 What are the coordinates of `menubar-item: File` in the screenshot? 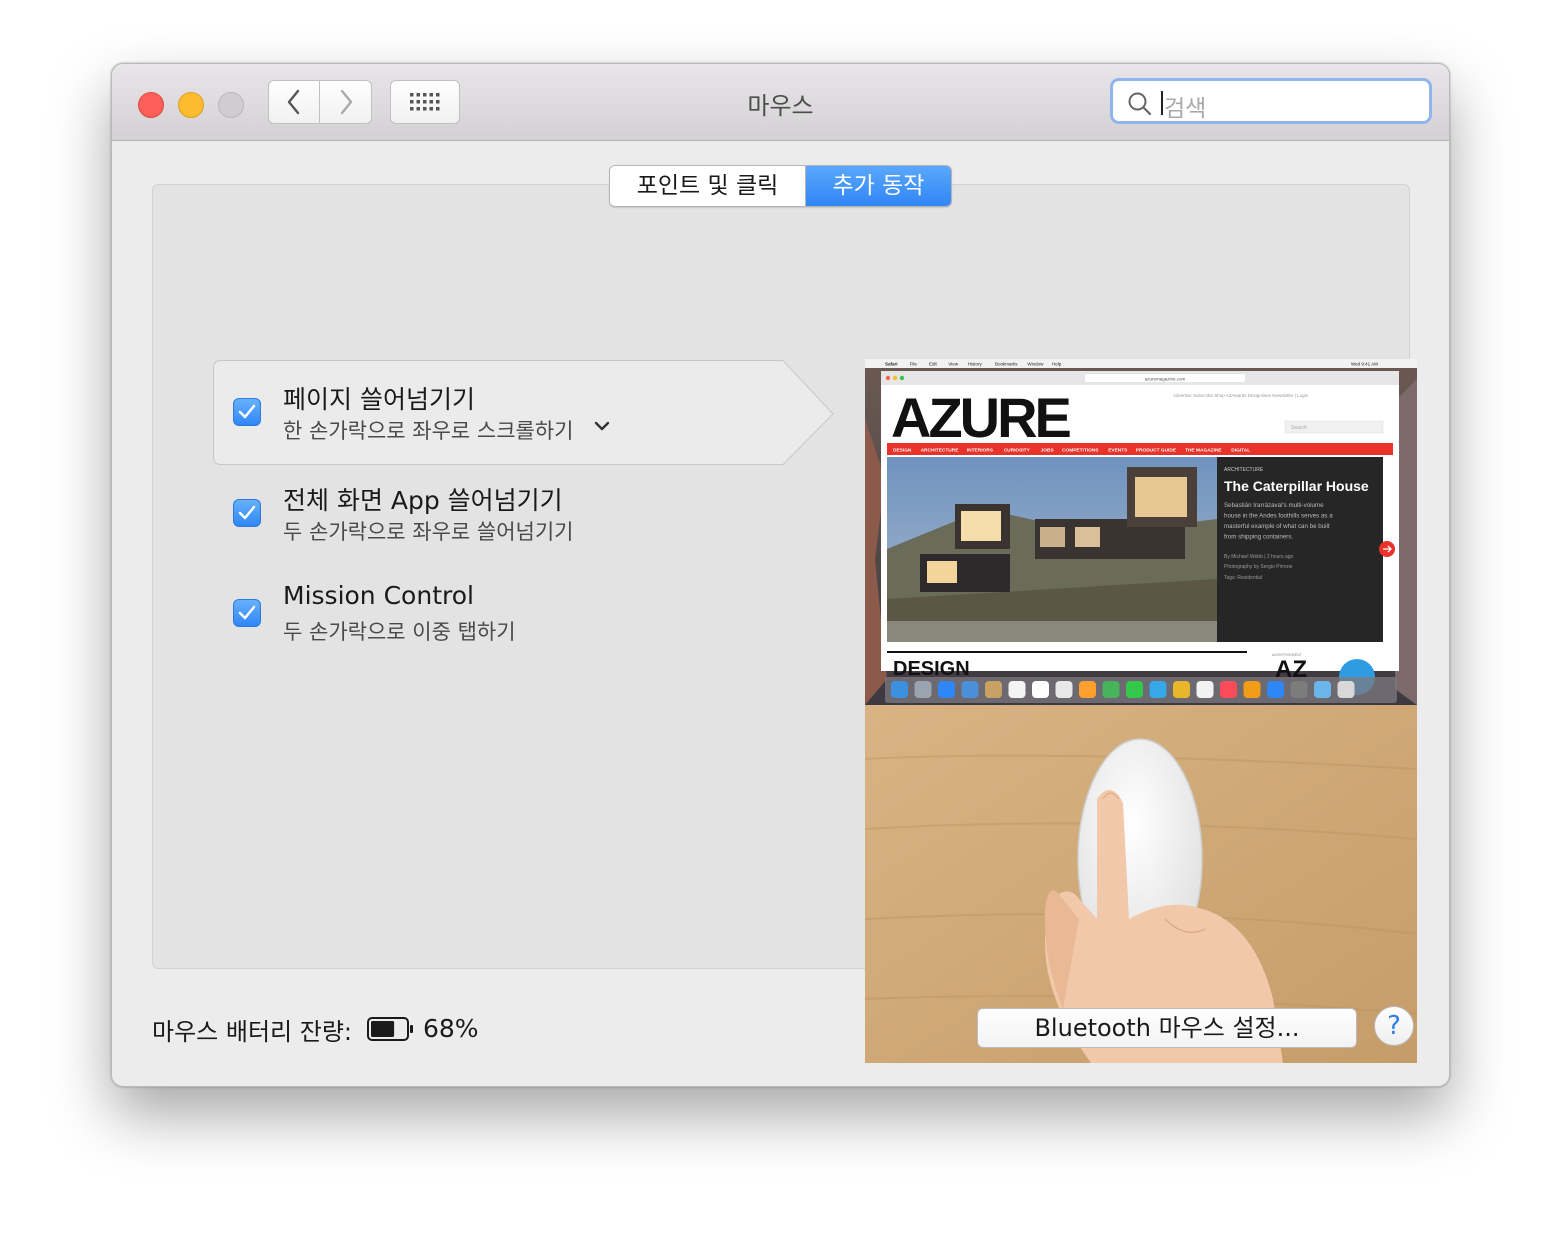 It's located at (914, 364).